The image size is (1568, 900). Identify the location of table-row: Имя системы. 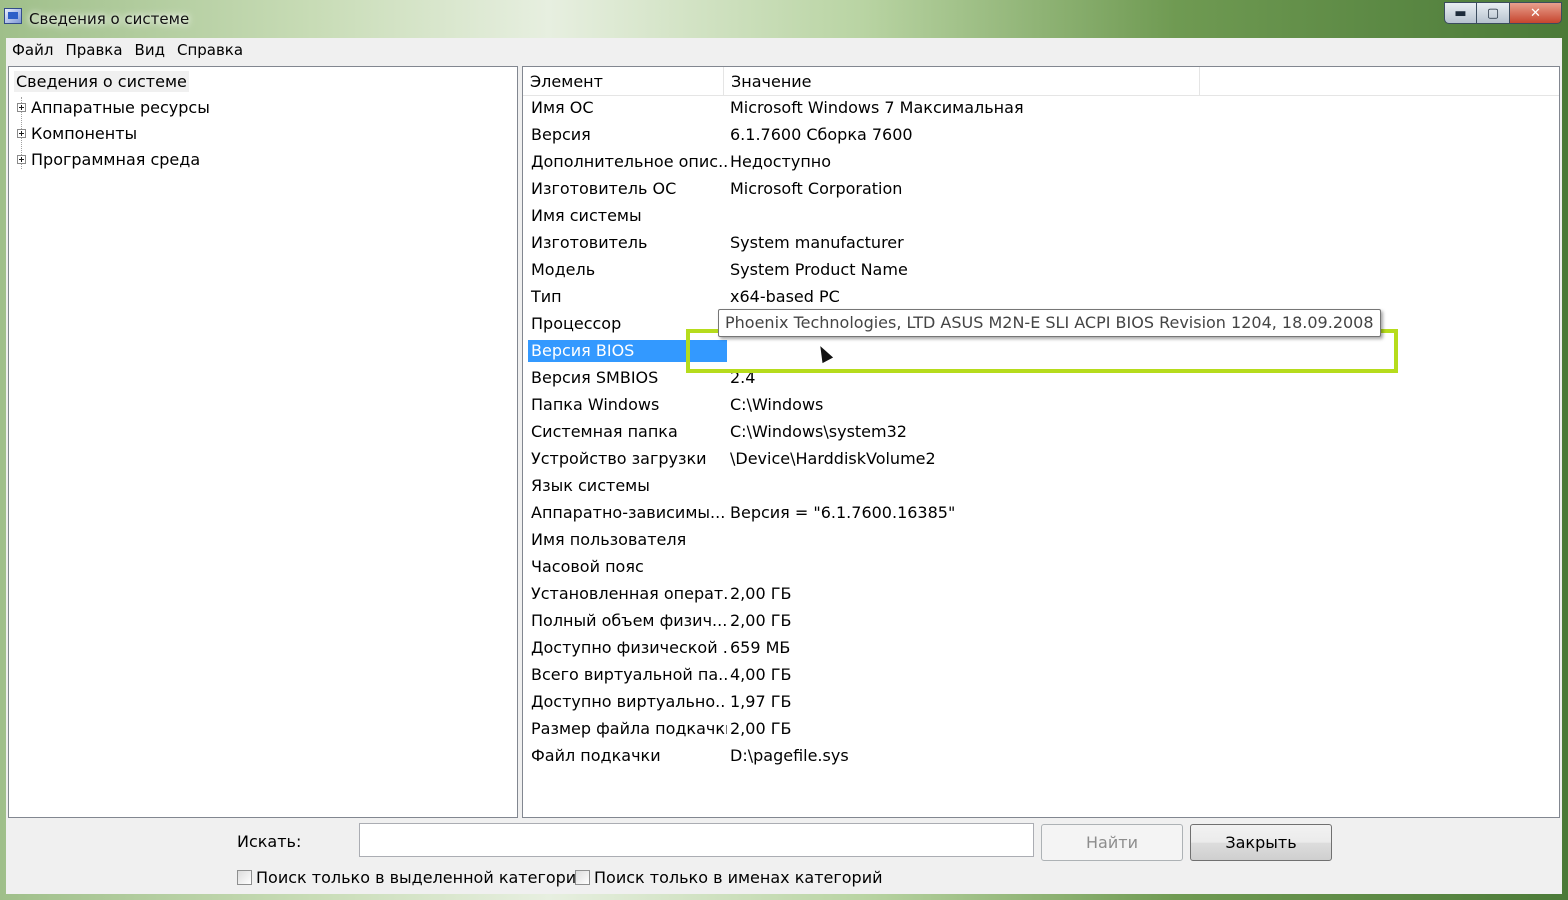
(1041, 218).